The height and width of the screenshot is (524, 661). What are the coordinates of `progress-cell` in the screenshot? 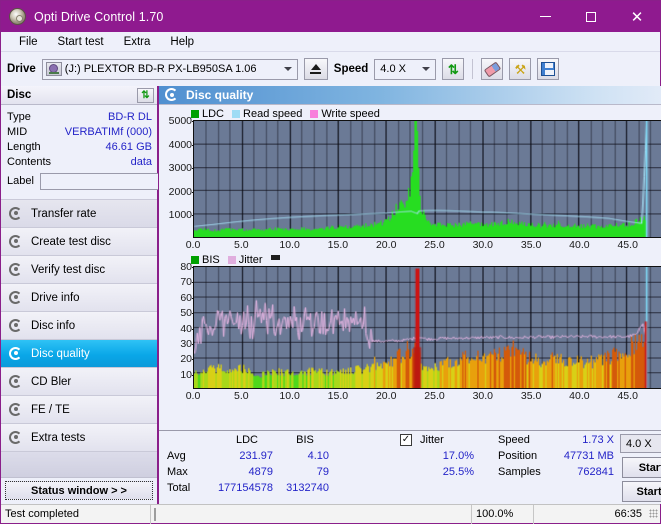 It's located at (311, 514).